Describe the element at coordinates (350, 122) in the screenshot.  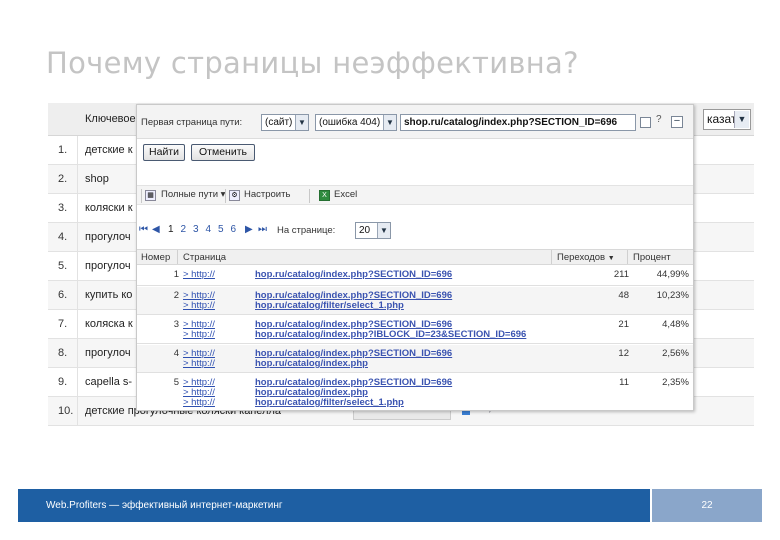
I see `error-select-value: (ошибка 404)` at that location.